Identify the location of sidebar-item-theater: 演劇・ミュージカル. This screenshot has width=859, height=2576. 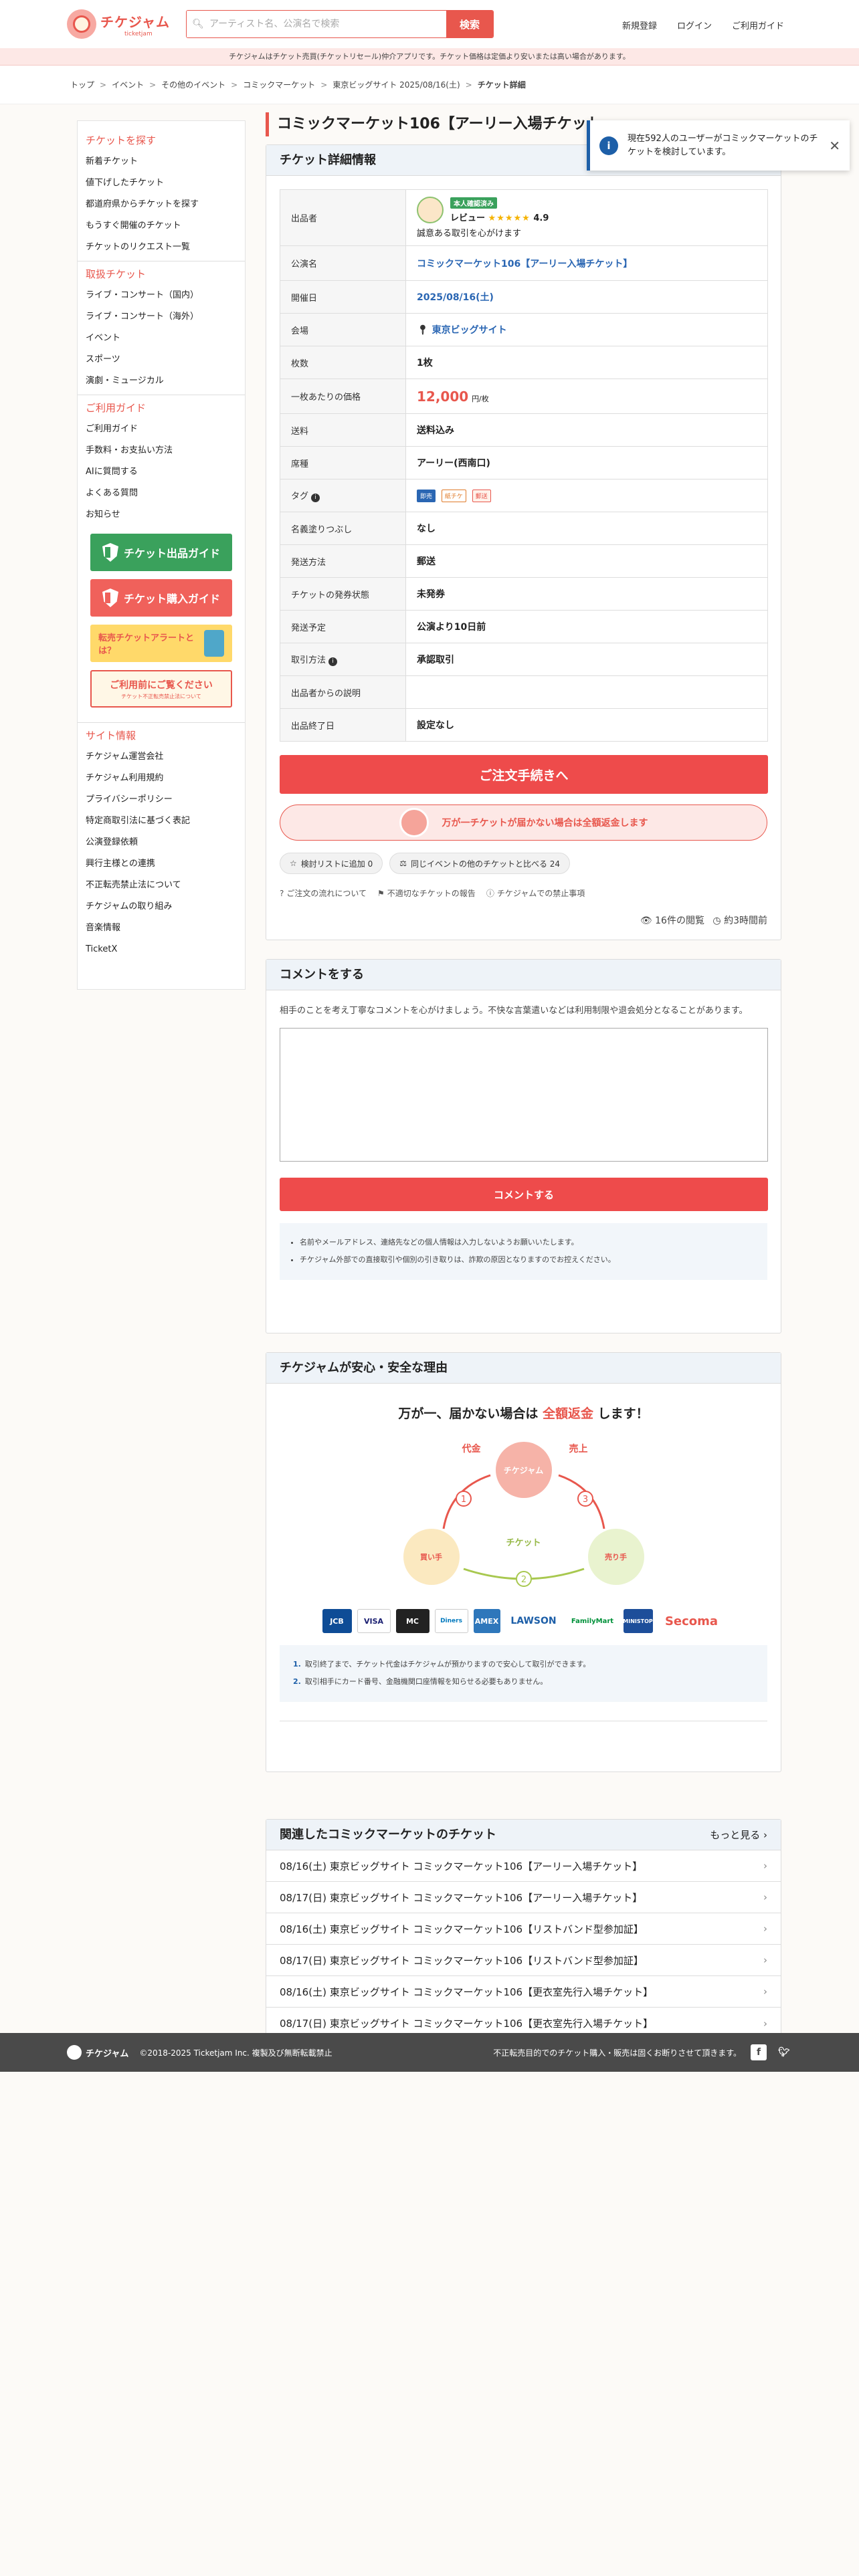
(162, 381).